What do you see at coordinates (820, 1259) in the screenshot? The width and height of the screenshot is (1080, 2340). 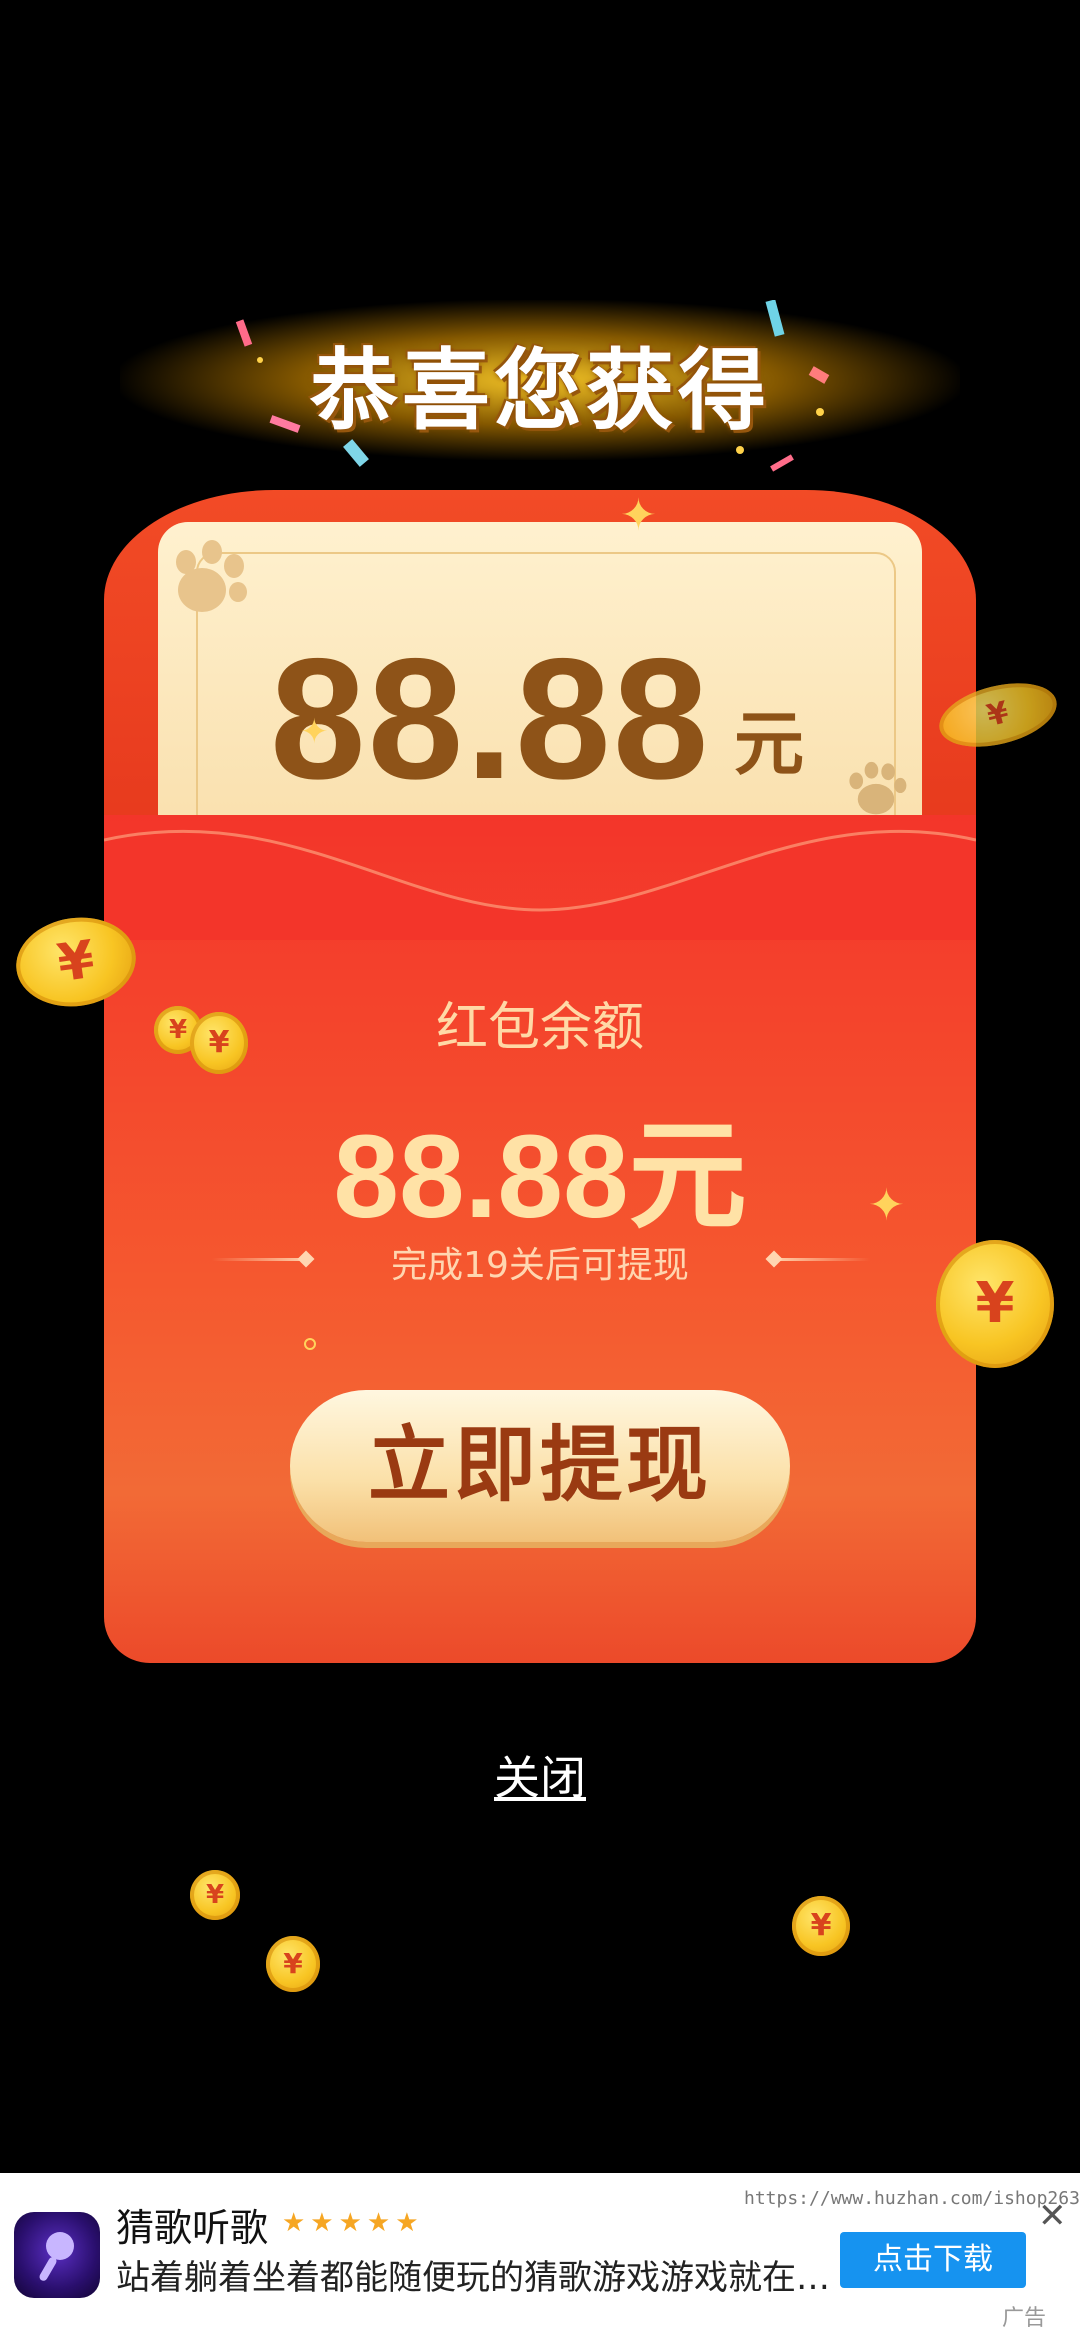 I see `hint-divider-right` at bounding box center [820, 1259].